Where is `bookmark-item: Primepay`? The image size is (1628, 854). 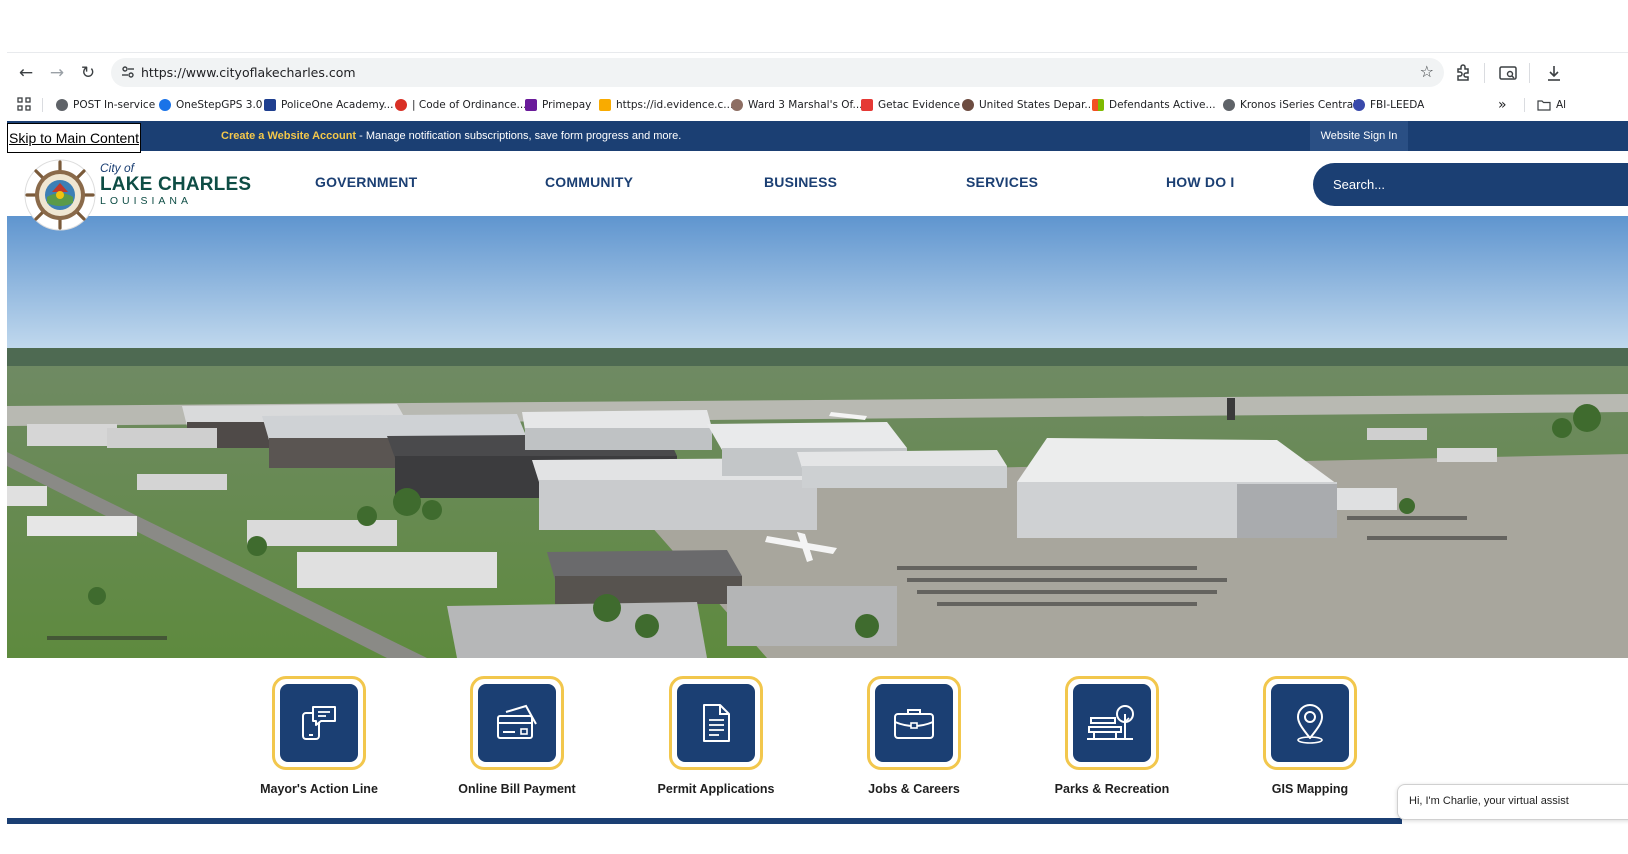
bookmark-item: Primepay is located at coordinates (558, 105).